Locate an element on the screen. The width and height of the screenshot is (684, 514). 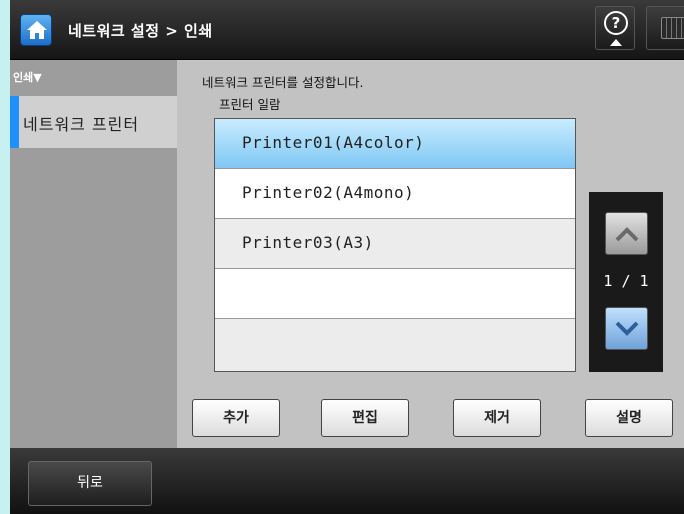
help-button: ? is located at coordinates (615, 28).